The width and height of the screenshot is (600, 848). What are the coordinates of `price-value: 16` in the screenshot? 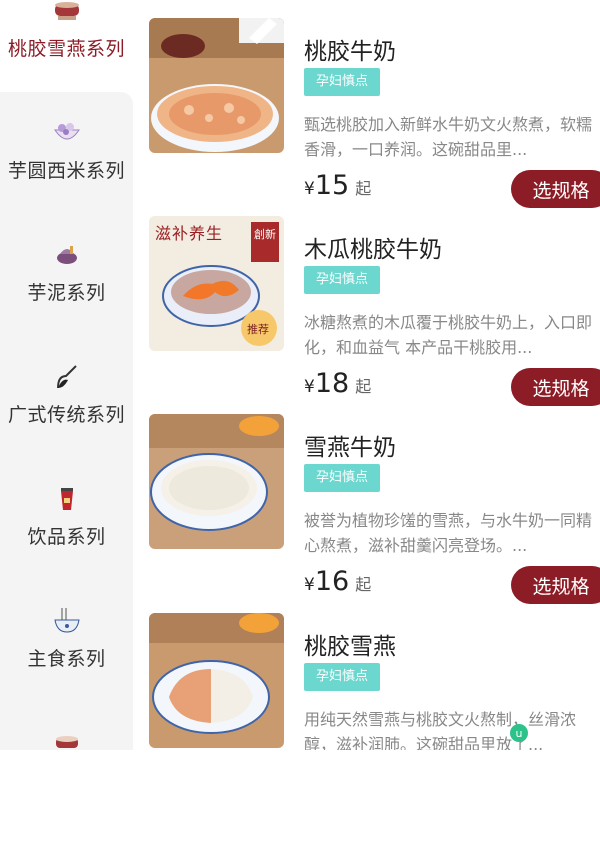 It's located at (332, 581).